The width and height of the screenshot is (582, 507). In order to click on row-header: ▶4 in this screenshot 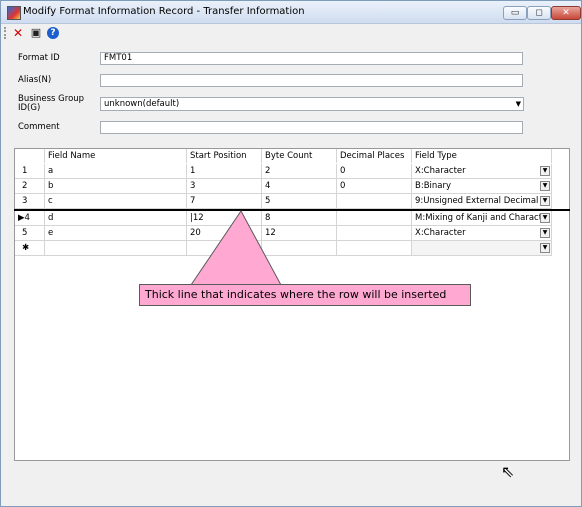, I will do `click(30, 218)`.